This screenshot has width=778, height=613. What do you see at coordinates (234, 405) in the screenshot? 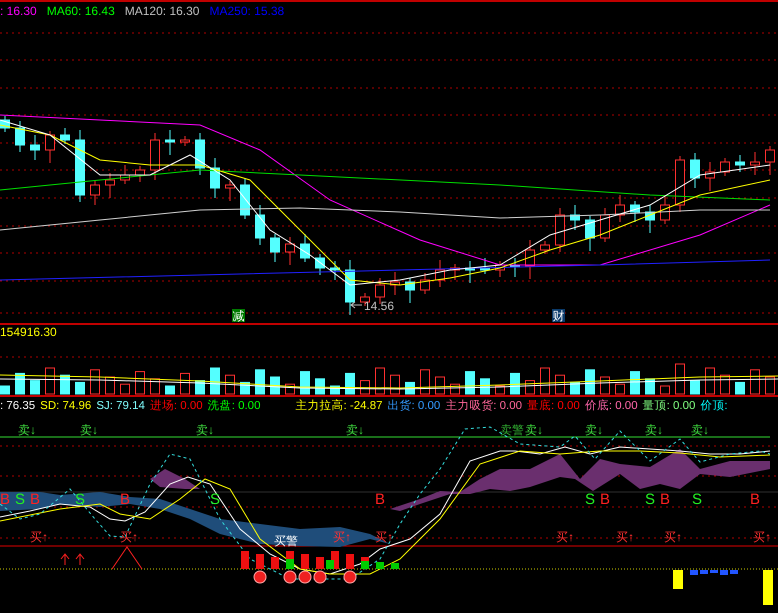
I see `legend-value: 洗盘: 0.00` at bounding box center [234, 405].